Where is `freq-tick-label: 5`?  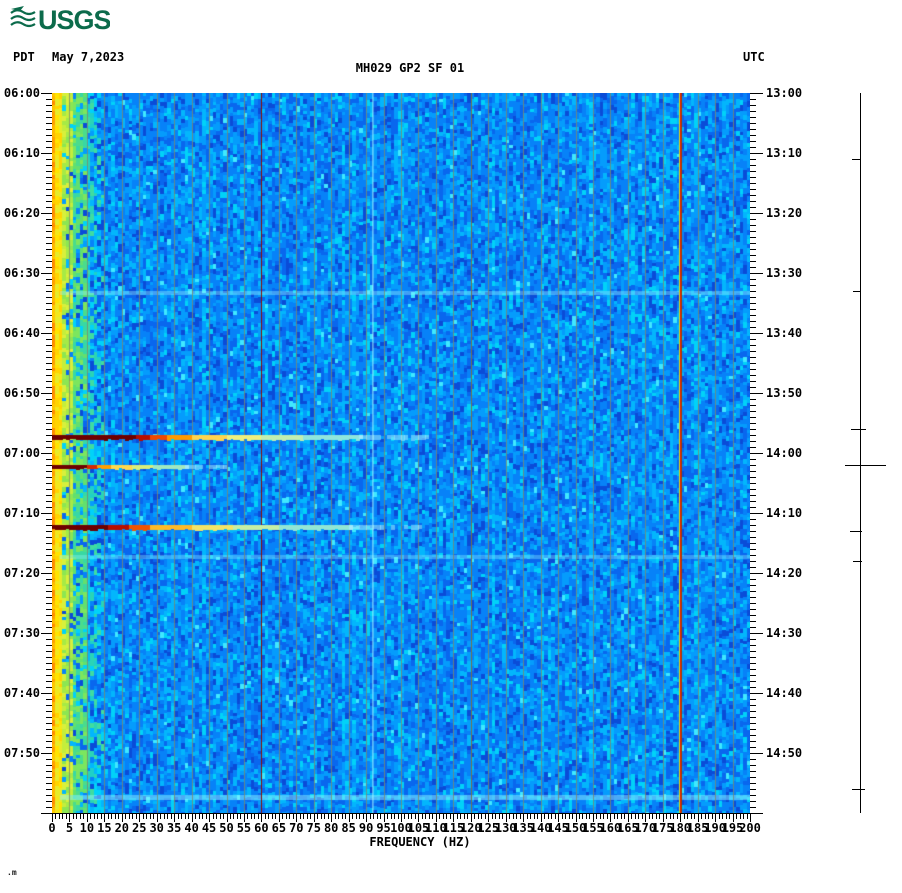
freq-tick-label: 5 is located at coordinates (69, 828).